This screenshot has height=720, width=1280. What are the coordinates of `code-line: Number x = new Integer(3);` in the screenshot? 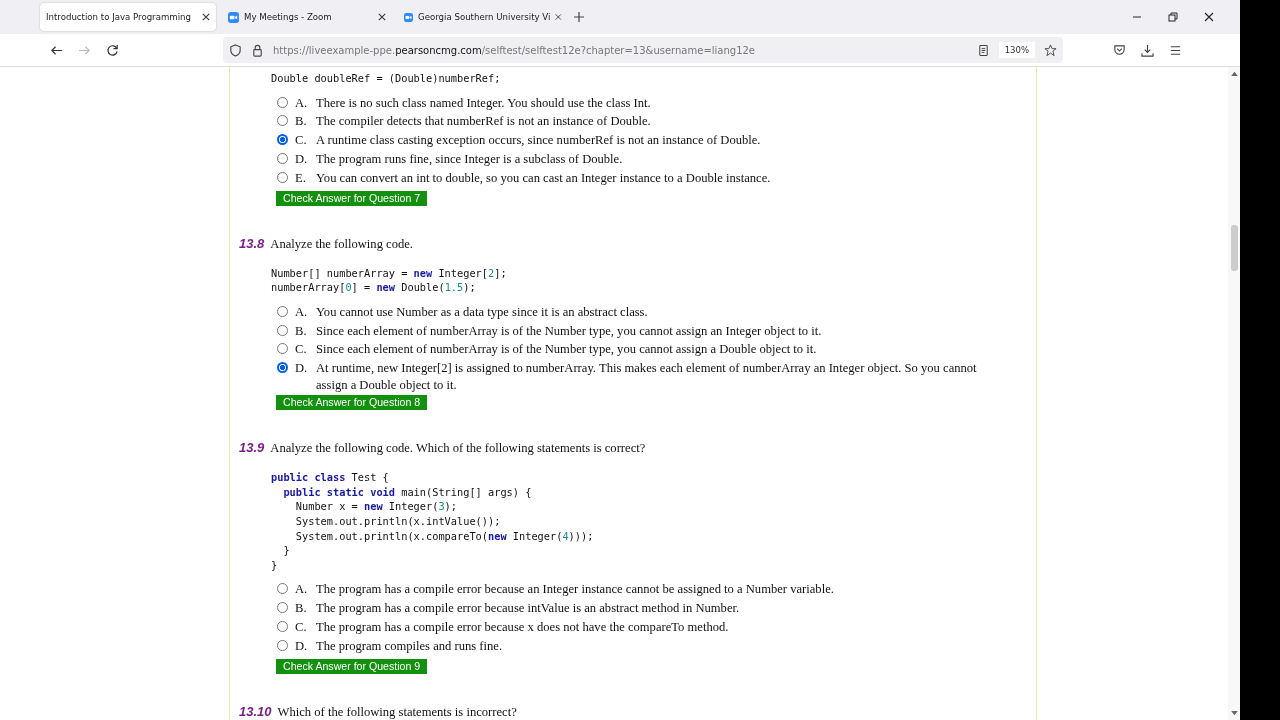 It's located at (376, 506).